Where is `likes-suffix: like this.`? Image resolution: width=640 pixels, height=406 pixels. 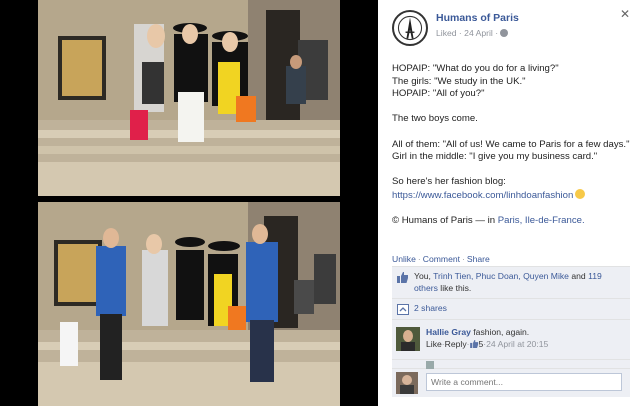 likes-suffix: like this. is located at coordinates (456, 287).